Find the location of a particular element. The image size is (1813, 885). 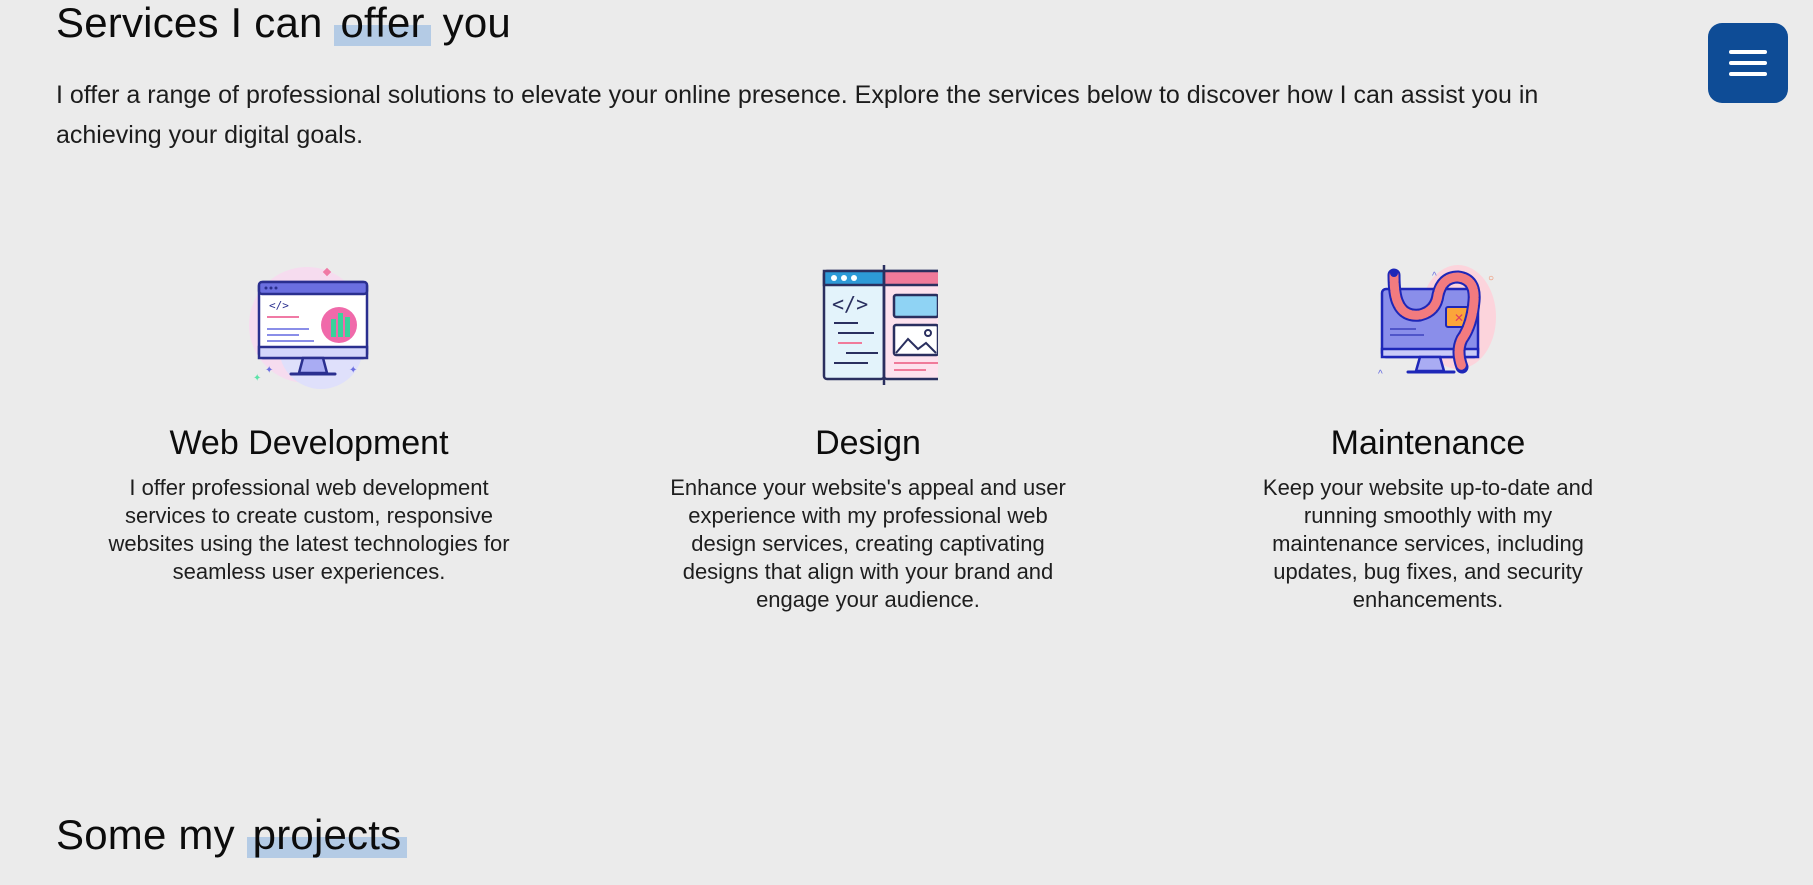

services-heading: Services I can offer you is located at coordinates (283, 23).